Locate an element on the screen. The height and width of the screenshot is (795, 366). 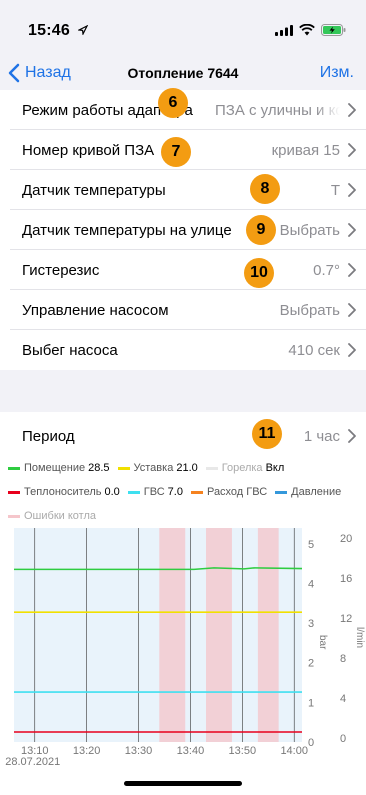
setting-label: Датчик температуры is located at coordinates (94, 190).